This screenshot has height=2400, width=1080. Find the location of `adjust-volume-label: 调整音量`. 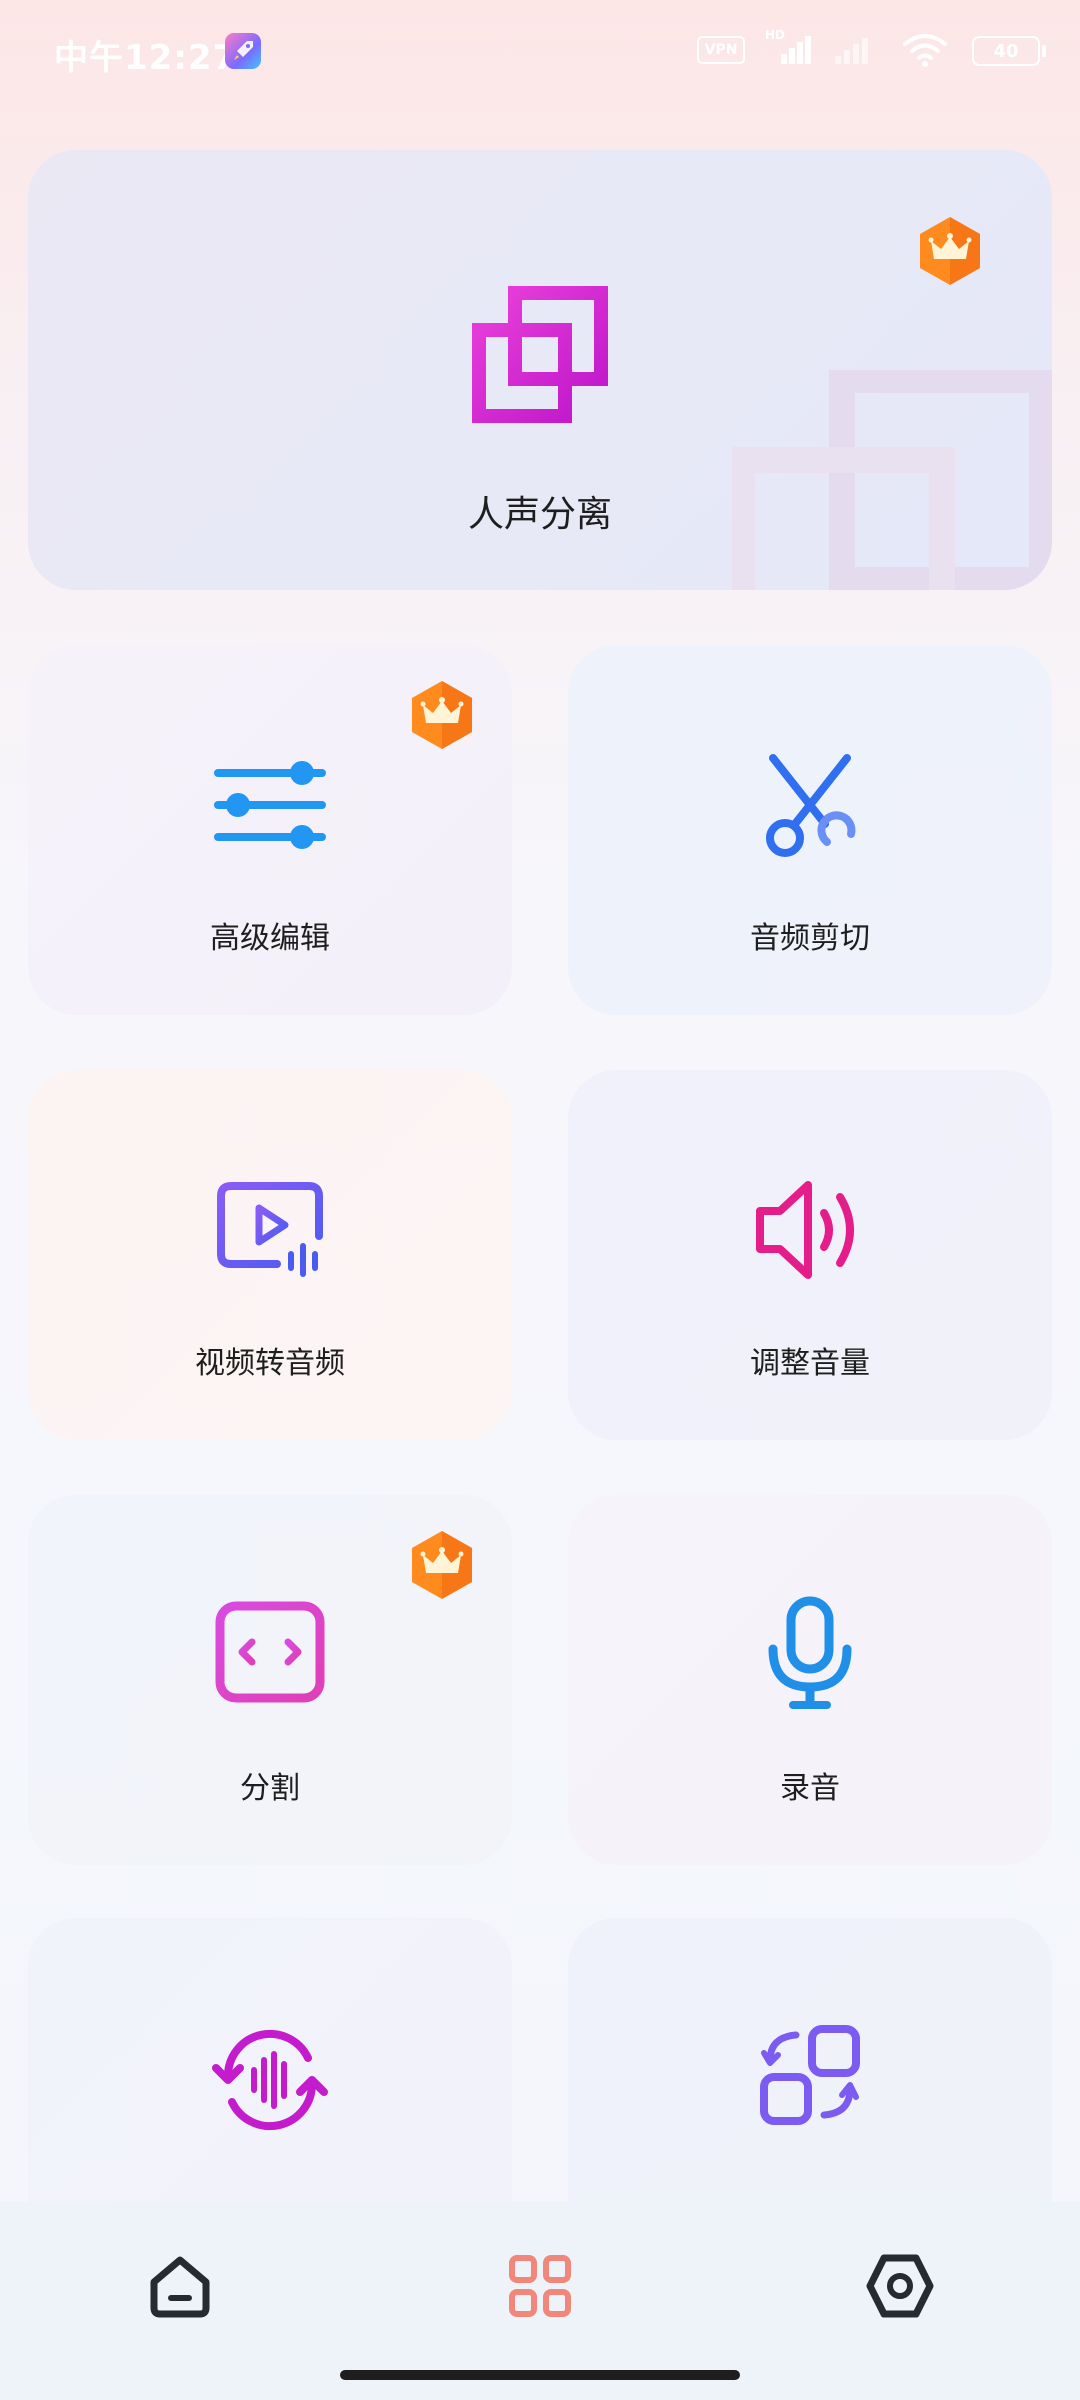

adjust-volume-label: 调整音量 is located at coordinates (810, 1363).